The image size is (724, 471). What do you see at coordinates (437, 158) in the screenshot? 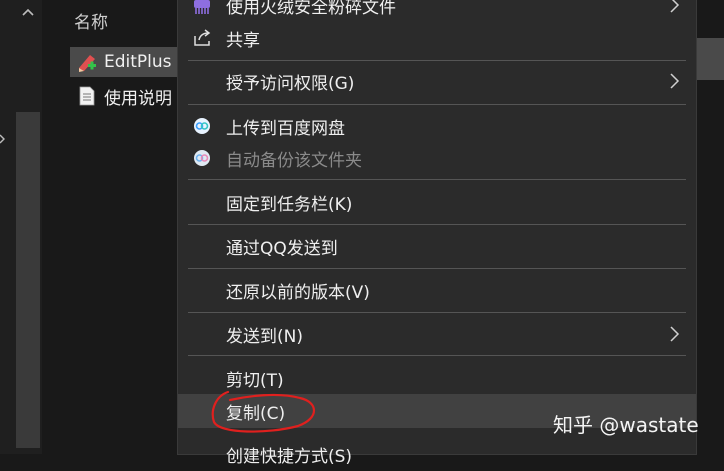
I see `menu-item-auto-backup: 自动备份该文件夹` at bounding box center [437, 158].